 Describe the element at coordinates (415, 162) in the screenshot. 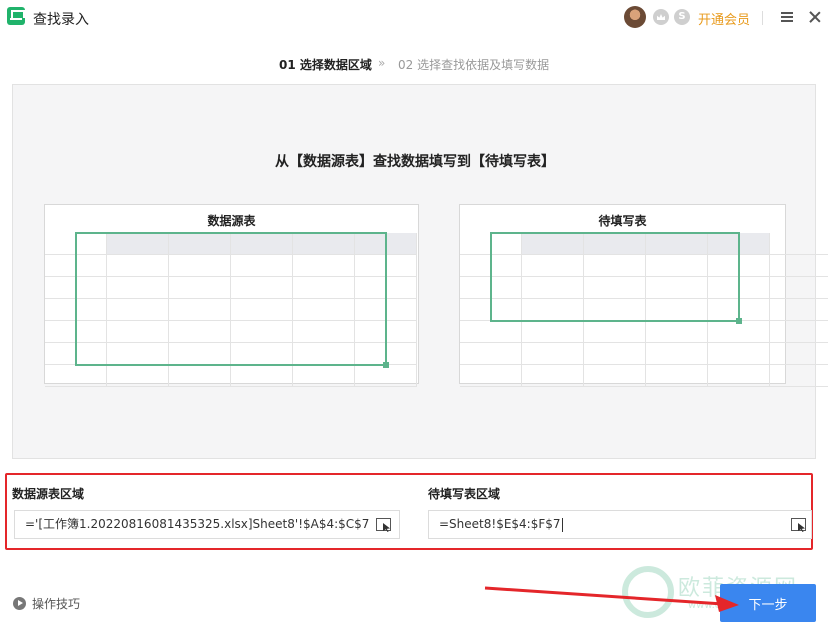

I see `preview-heading: 从【数据源表】查找数据填写到【待填写表】` at that location.